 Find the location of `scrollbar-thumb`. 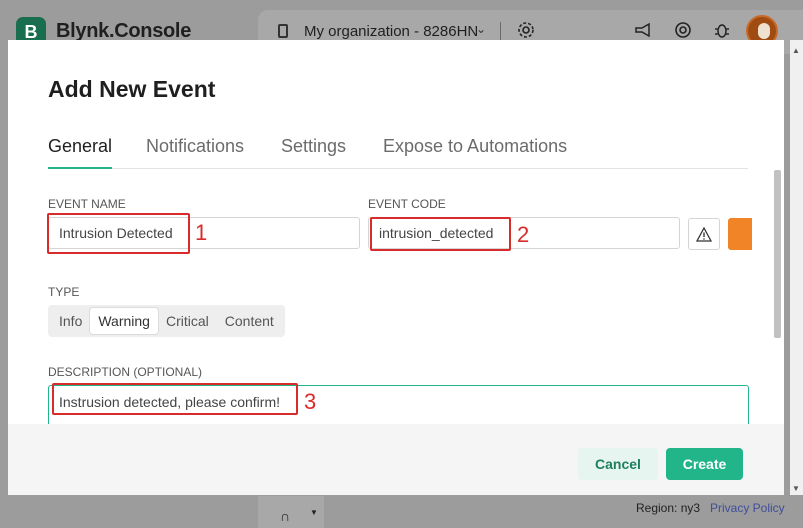

scrollbar-thumb is located at coordinates (777, 254).